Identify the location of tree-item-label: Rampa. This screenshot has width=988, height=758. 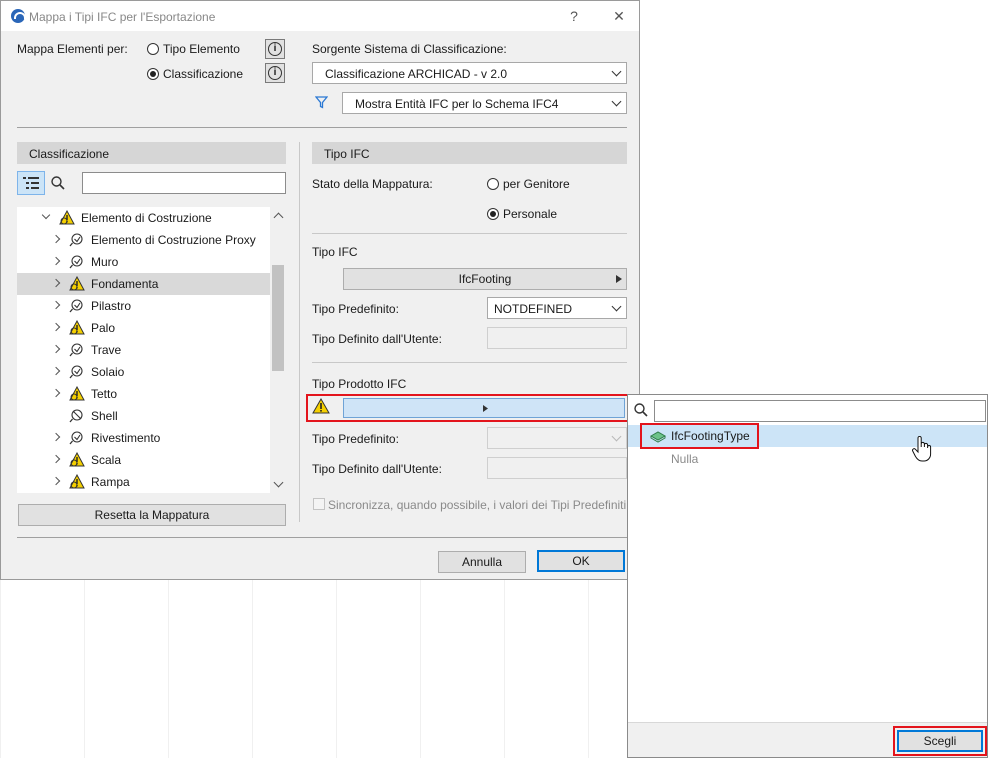
(110, 482).